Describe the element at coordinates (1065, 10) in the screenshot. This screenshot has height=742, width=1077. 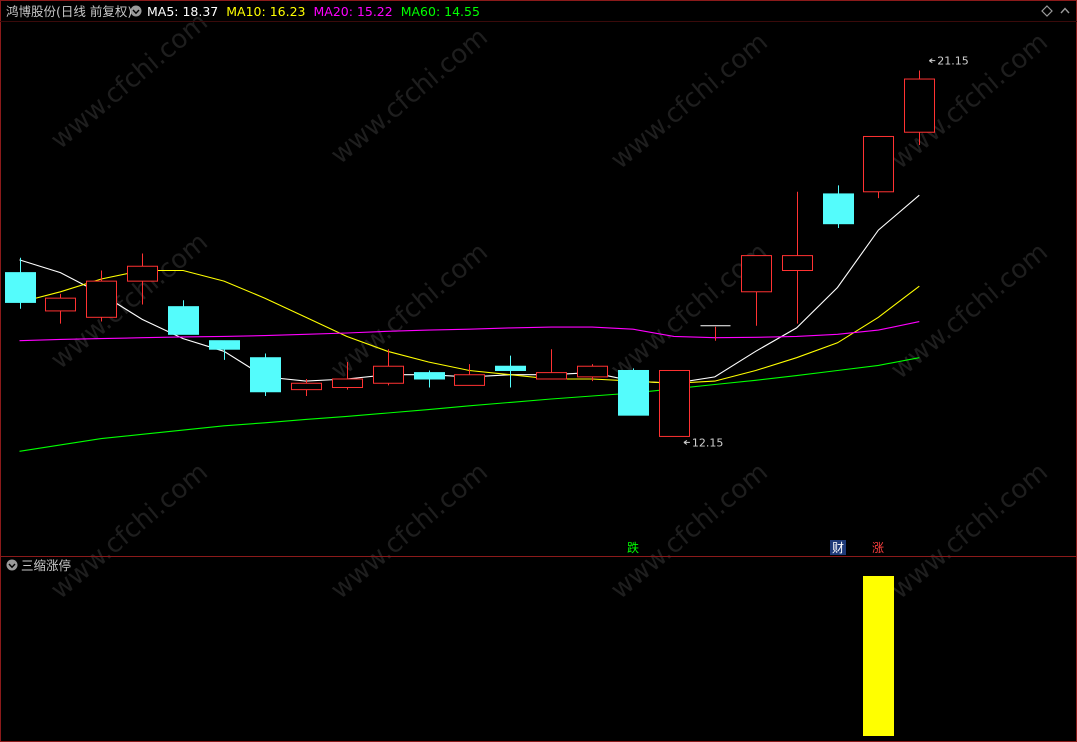
I see `chevron-up-icon` at that location.